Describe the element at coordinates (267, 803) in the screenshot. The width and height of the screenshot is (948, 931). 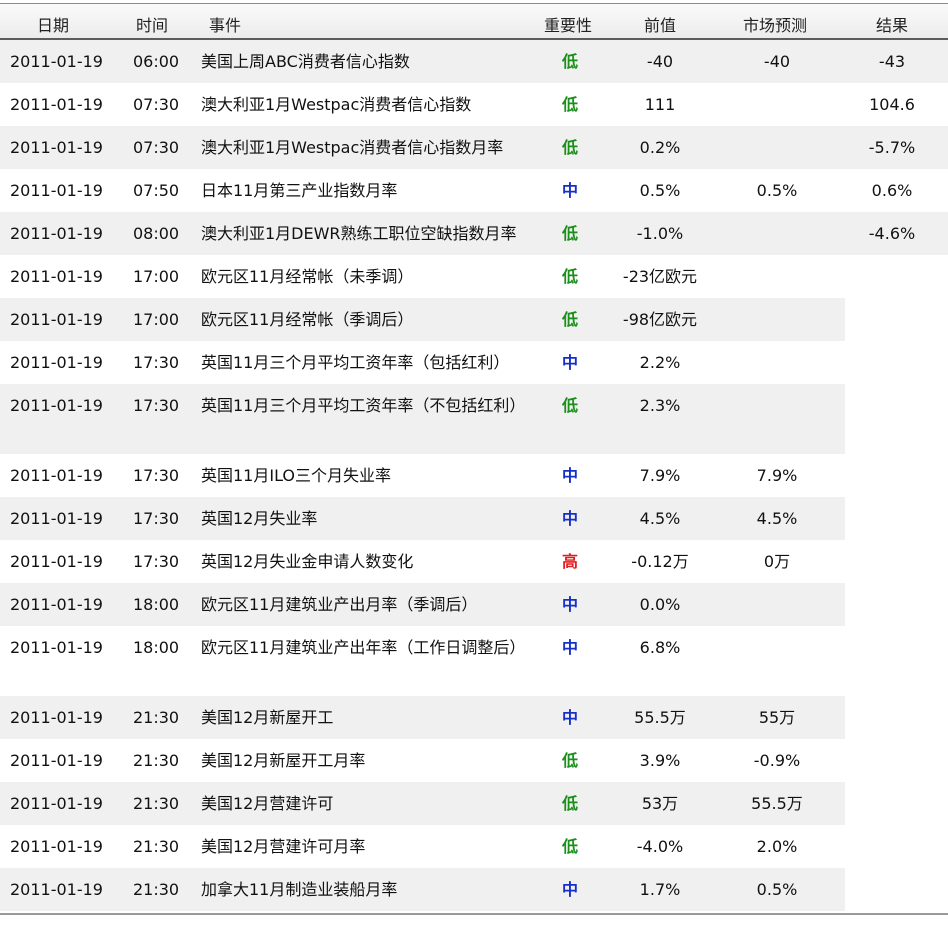
I see `event-cell: 美国12月营建许可` at that location.